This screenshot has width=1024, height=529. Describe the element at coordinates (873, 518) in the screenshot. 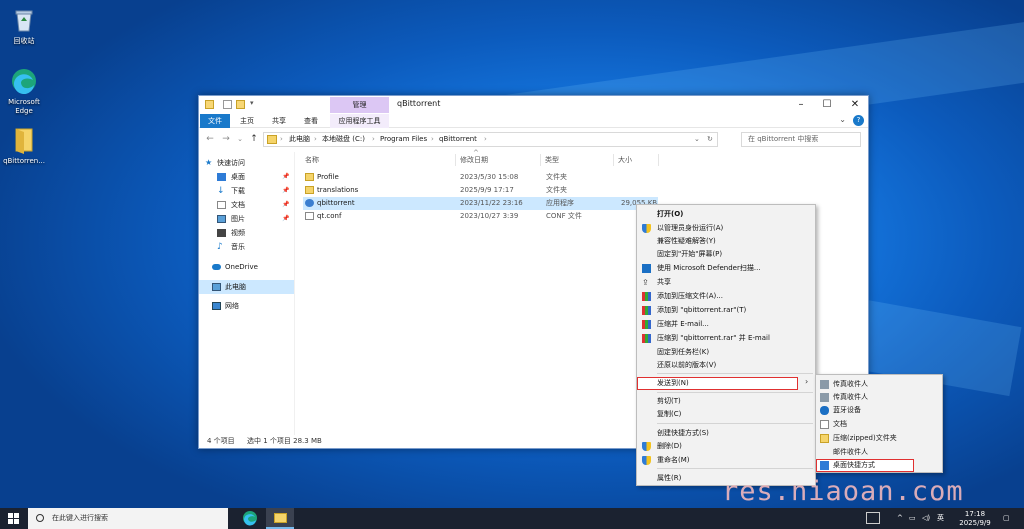

I see `notification-area-icon` at that location.